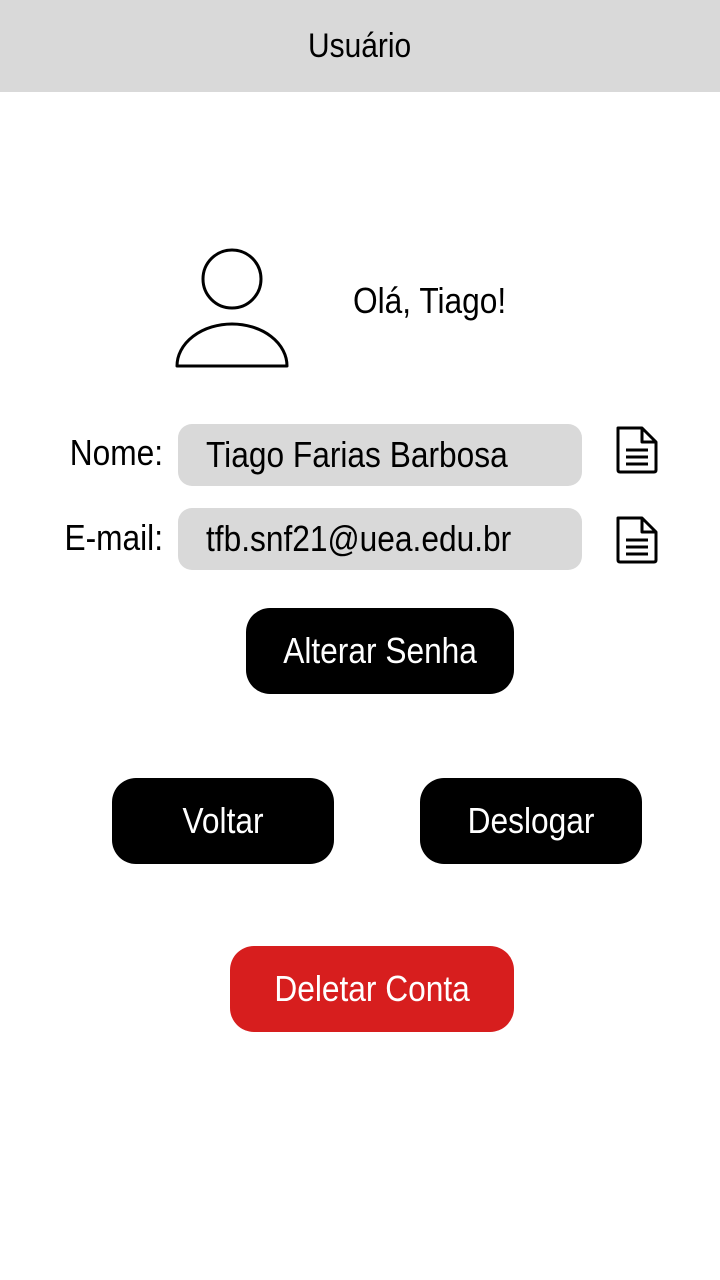  I want to click on name-field: Tiago Farias Barbosa, so click(380, 455).